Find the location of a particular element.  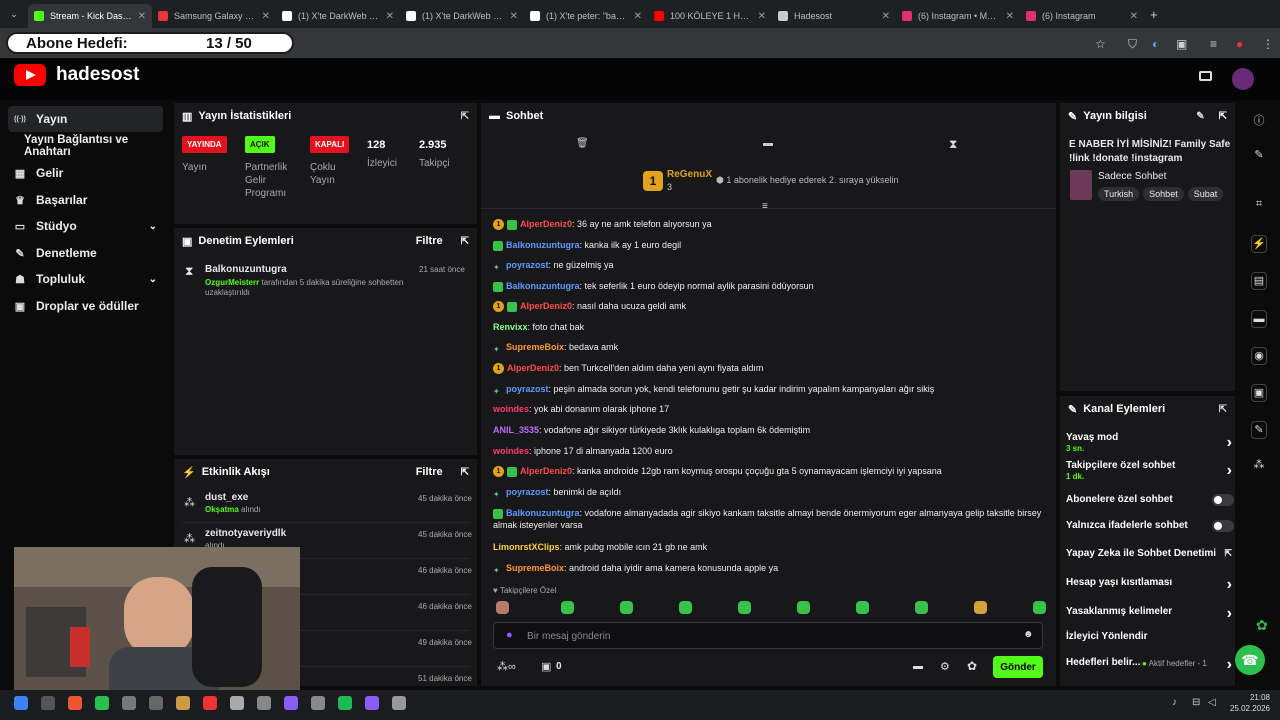

new-tab-button: + is located at coordinates (1154, 14).